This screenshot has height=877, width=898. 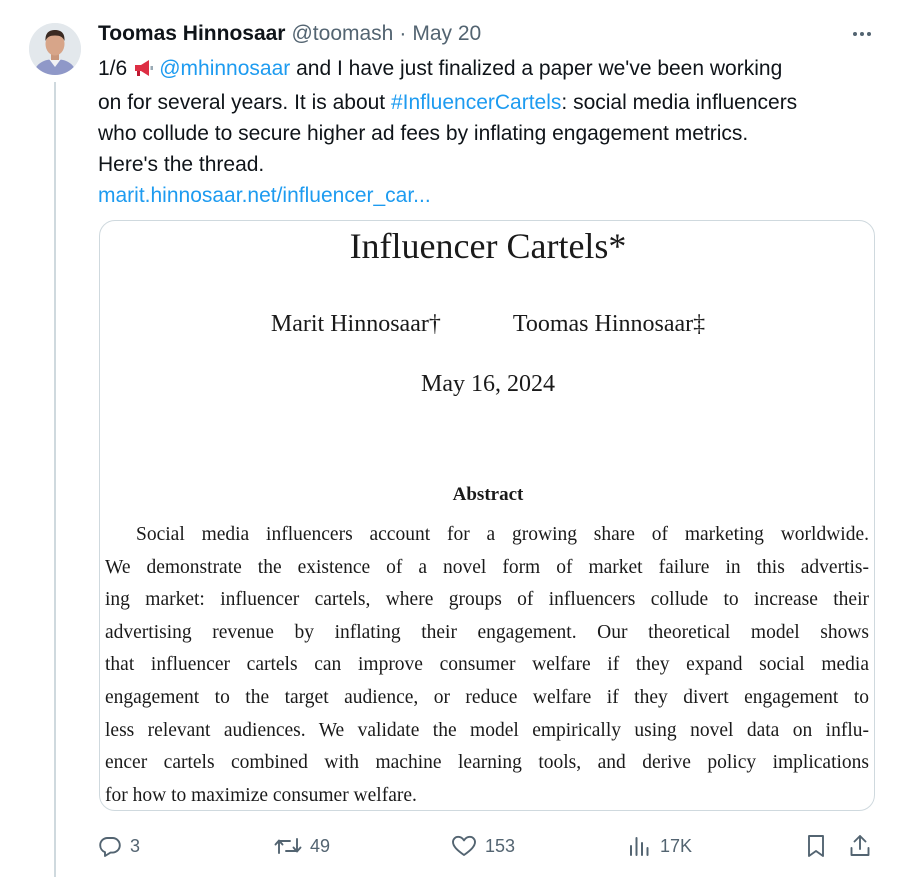 What do you see at coordinates (488, 494) in the screenshot?
I see `abstract-heading: Abstract` at bounding box center [488, 494].